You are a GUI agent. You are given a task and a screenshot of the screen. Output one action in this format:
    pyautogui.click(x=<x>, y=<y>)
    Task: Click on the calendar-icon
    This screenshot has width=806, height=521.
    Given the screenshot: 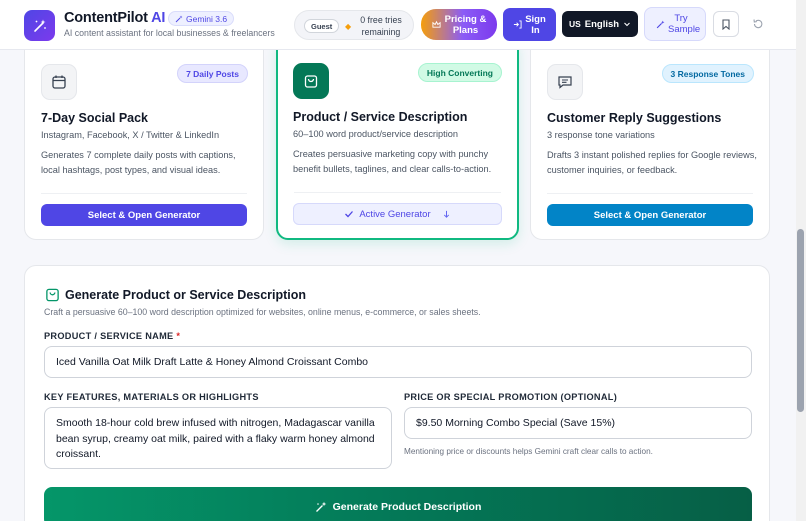 What is the action you would take?
    pyautogui.click(x=59, y=82)
    